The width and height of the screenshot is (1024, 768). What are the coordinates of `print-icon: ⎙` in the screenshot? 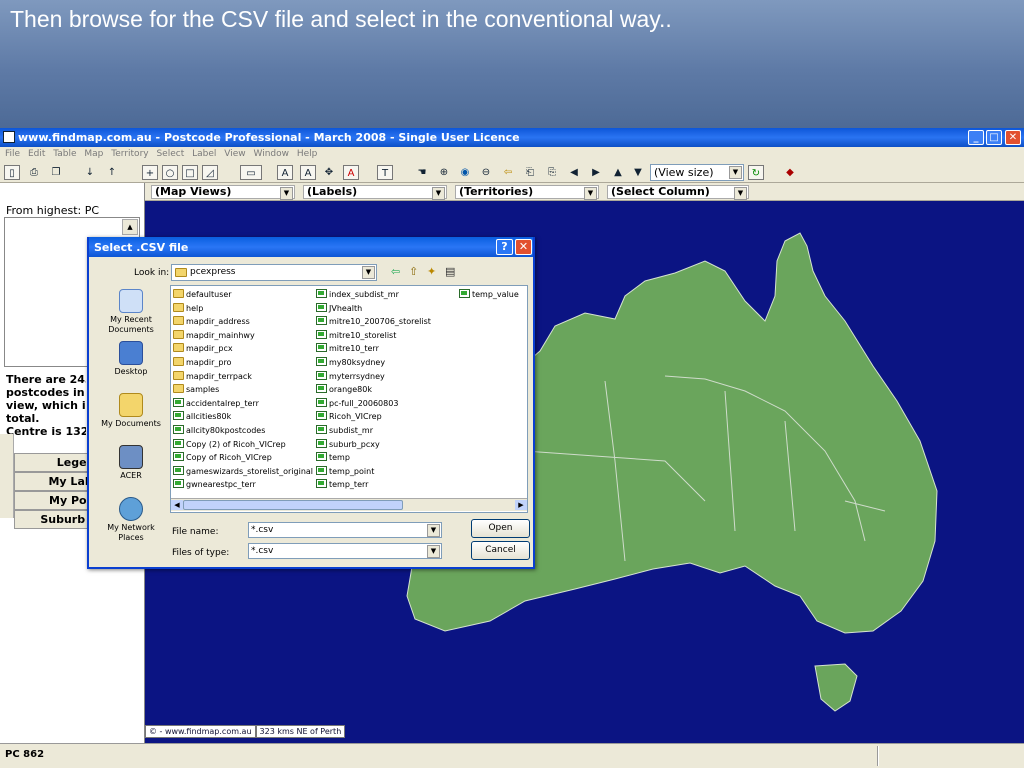 It's located at (34, 172).